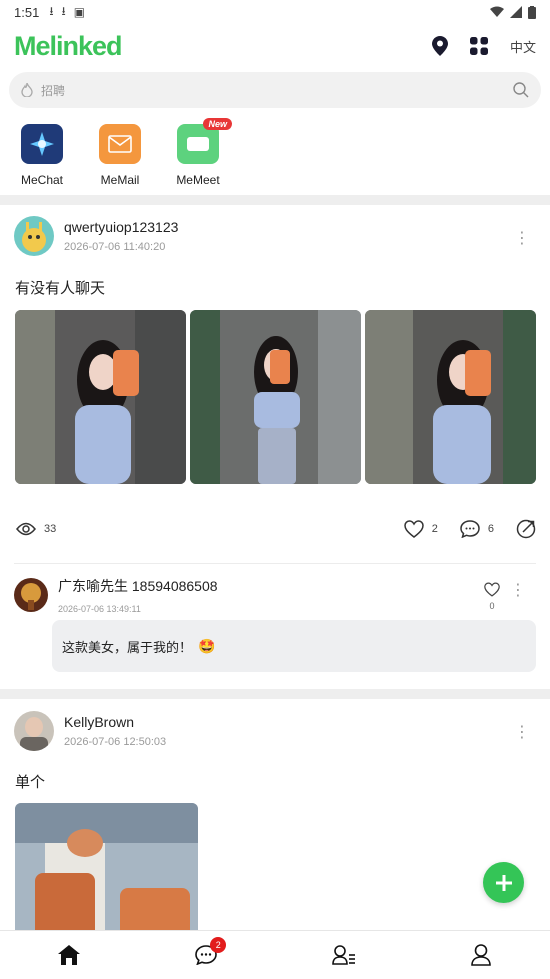 This screenshot has height=979, width=550. Describe the element at coordinates (470, 529) in the screenshot. I see `comment-icon` at that location.